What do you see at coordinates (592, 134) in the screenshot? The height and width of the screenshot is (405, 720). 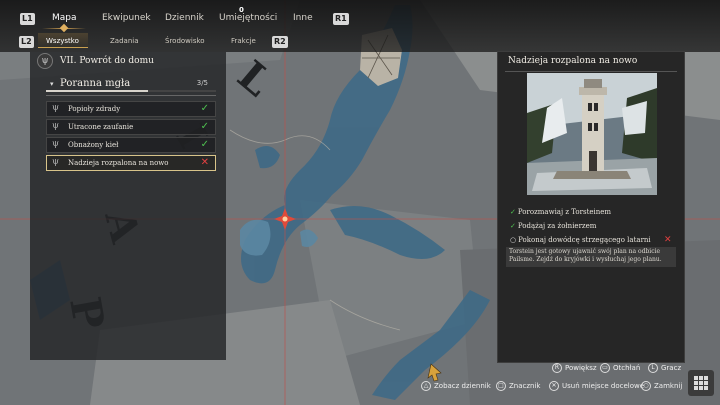 I see `lighthouse-tower-image` at bounding box center [592, 134].